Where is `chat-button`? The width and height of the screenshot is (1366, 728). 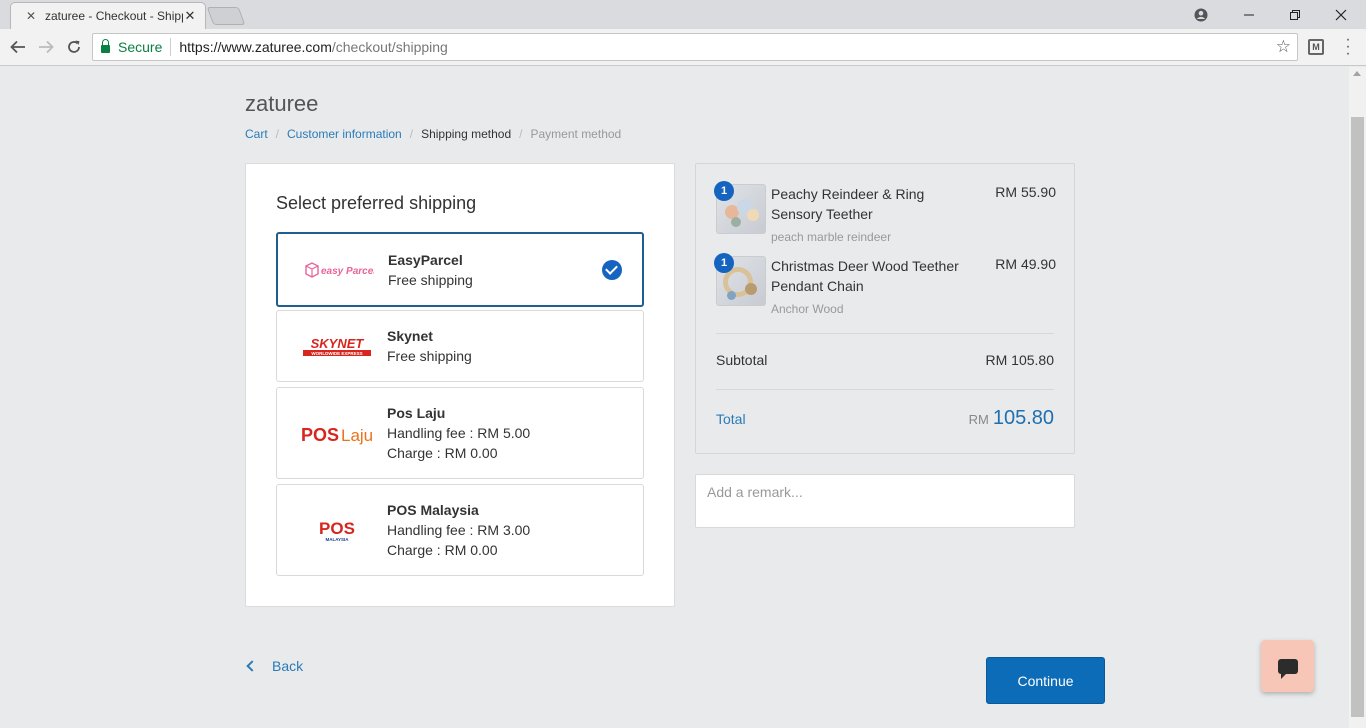 chat-button is located at coordinates (1287, 666).